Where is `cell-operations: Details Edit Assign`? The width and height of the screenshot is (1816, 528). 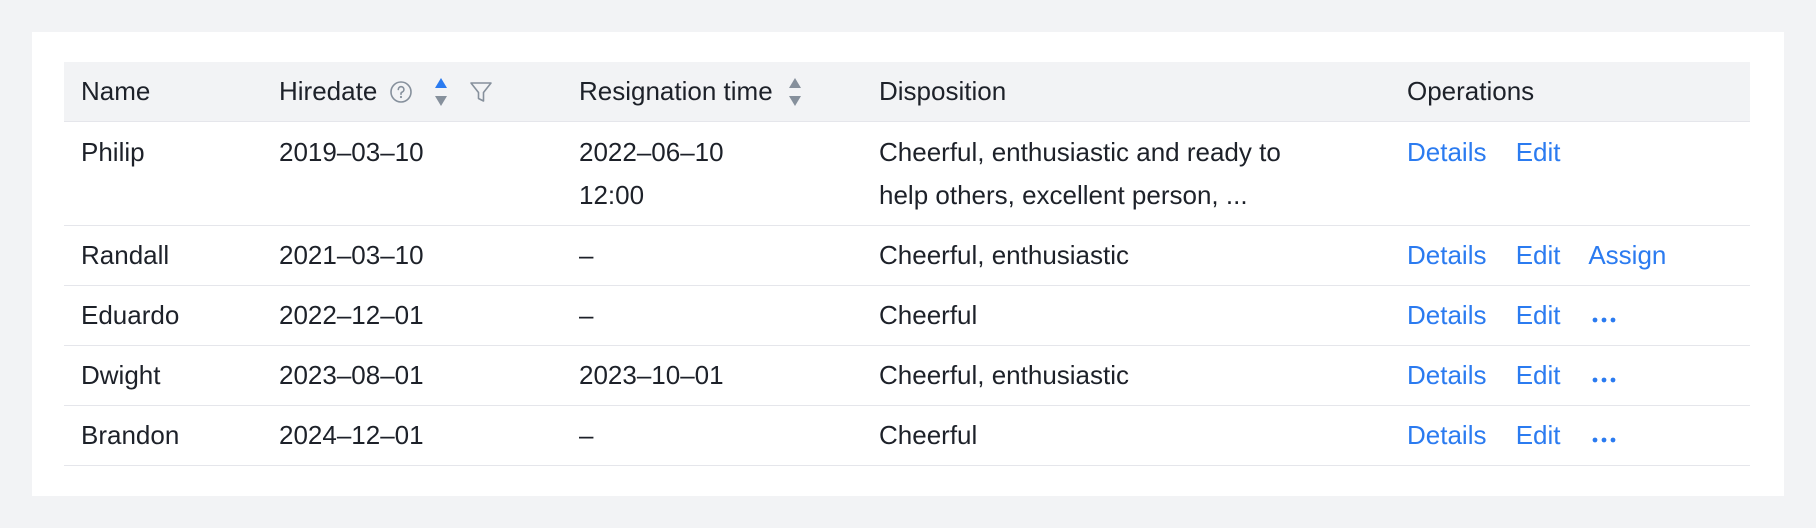 cell-operations: Details Edit Assign is located at coordinates (1570, 255).